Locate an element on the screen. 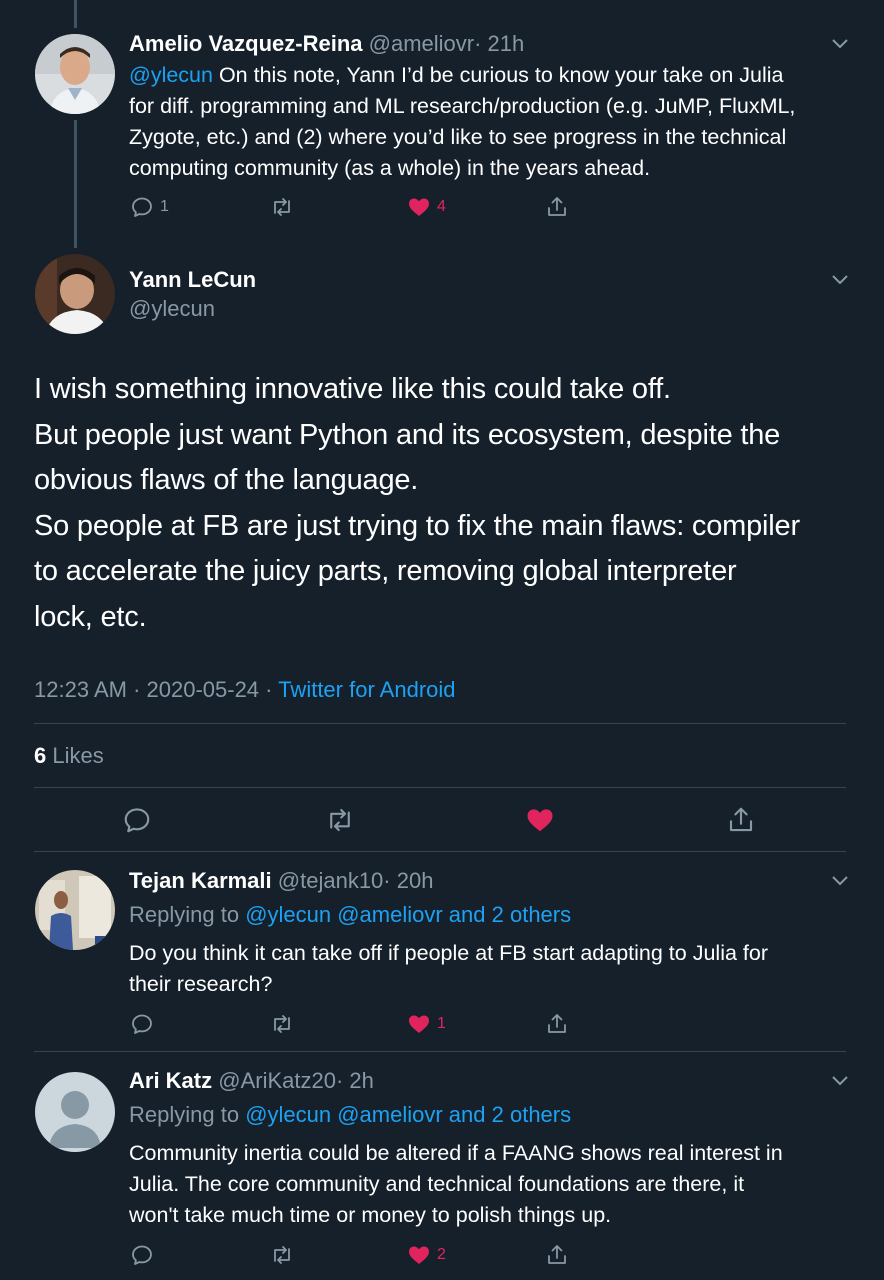 This screenshot has width=884, height=1280. tweet-header: Tejan Karmali @tejank10· 20h is located at coordinates (281, 881).